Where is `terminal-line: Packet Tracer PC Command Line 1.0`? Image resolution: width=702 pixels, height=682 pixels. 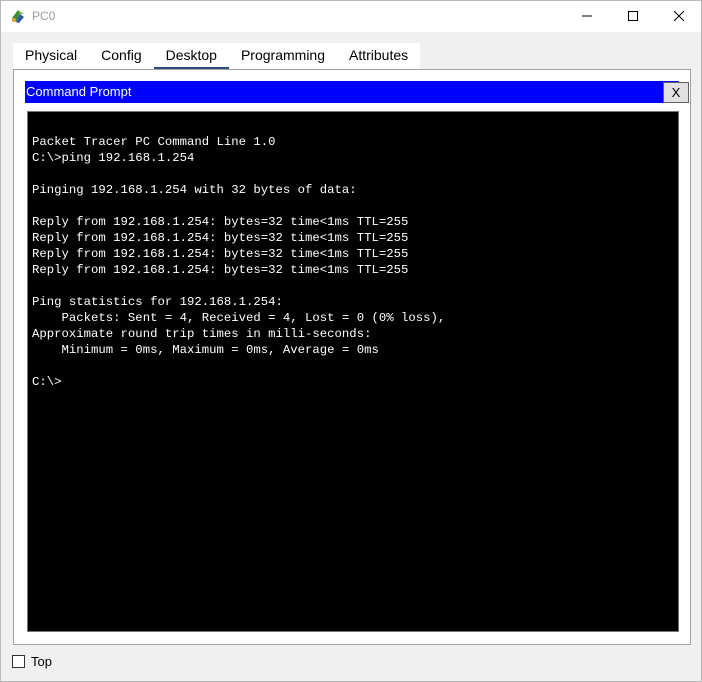
terminal-line: Packet Tracer PC Command Line 1.0 is located at coordinates (154, 142).